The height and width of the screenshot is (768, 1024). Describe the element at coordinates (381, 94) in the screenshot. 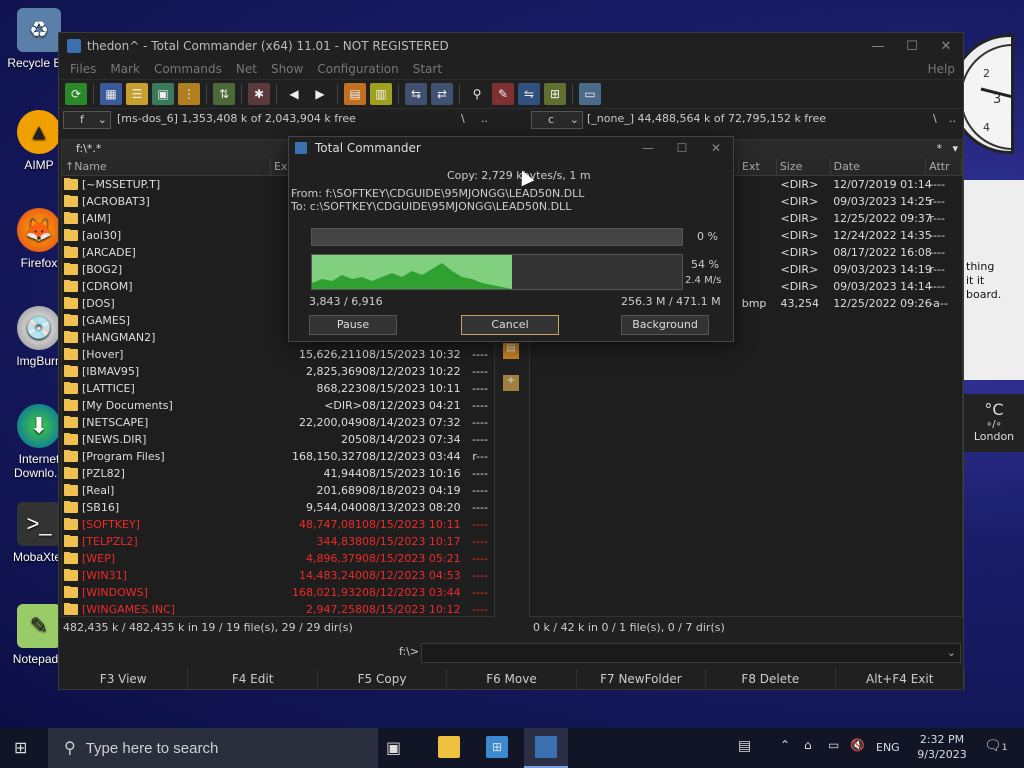

I see `unpack-icon: ▥` at that location.